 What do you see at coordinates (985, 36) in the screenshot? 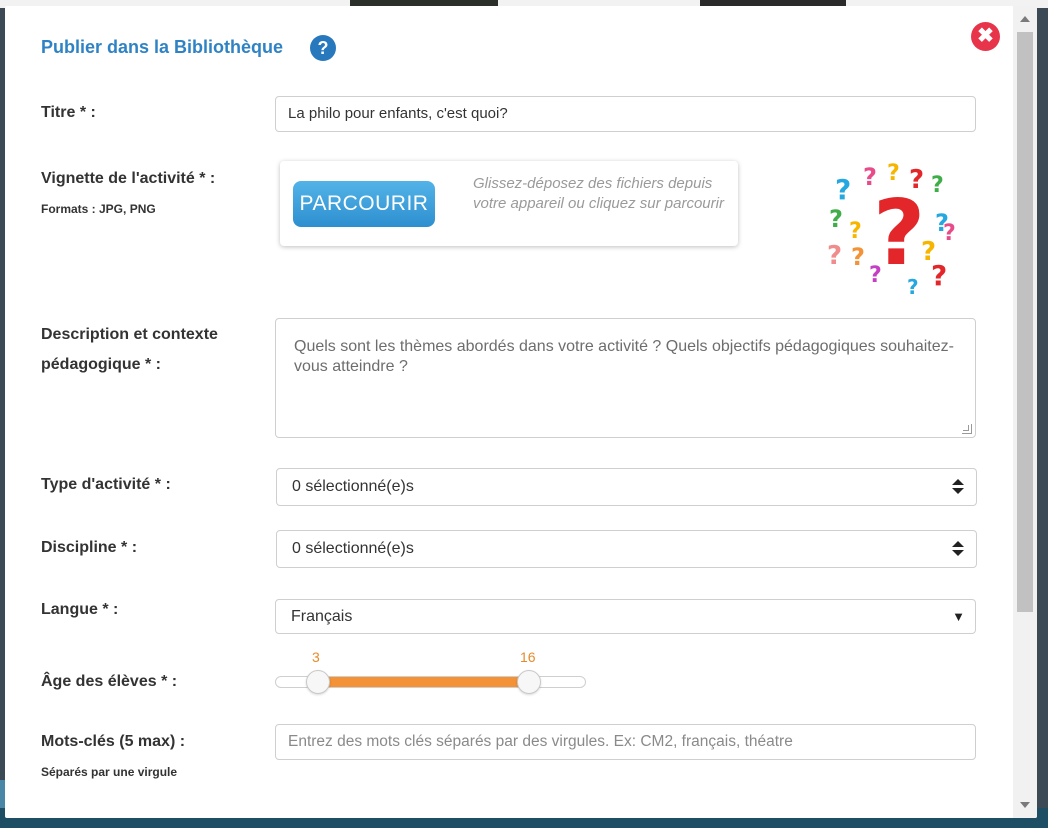
I see `close-icon: ✖` at bounding box center [985, 36].